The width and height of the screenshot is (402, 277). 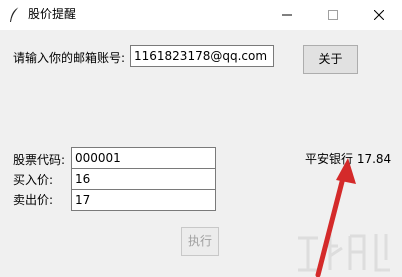 I want to click on minimize-icon, so click(x=287, y=15).